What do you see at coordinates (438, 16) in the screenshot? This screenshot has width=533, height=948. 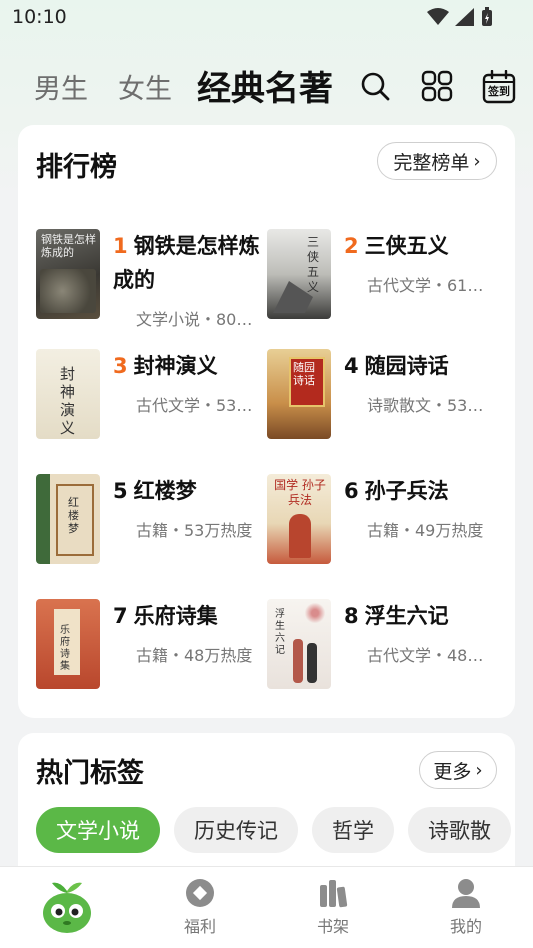 I see `wifi-icon` at bounding box center [438, 16].